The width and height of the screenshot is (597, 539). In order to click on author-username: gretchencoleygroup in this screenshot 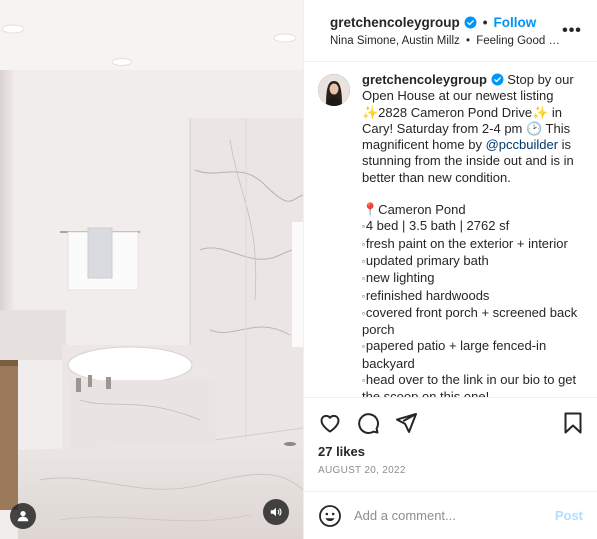, I will do `click(395, 22)`.